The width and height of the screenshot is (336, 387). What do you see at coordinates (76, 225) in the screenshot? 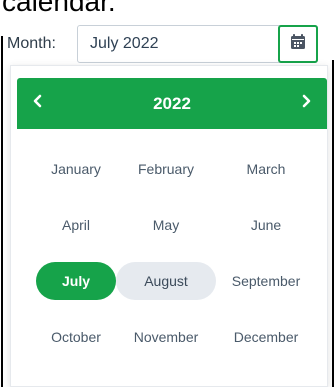
I see `month-cell: April` at bounding box center [76, 225].